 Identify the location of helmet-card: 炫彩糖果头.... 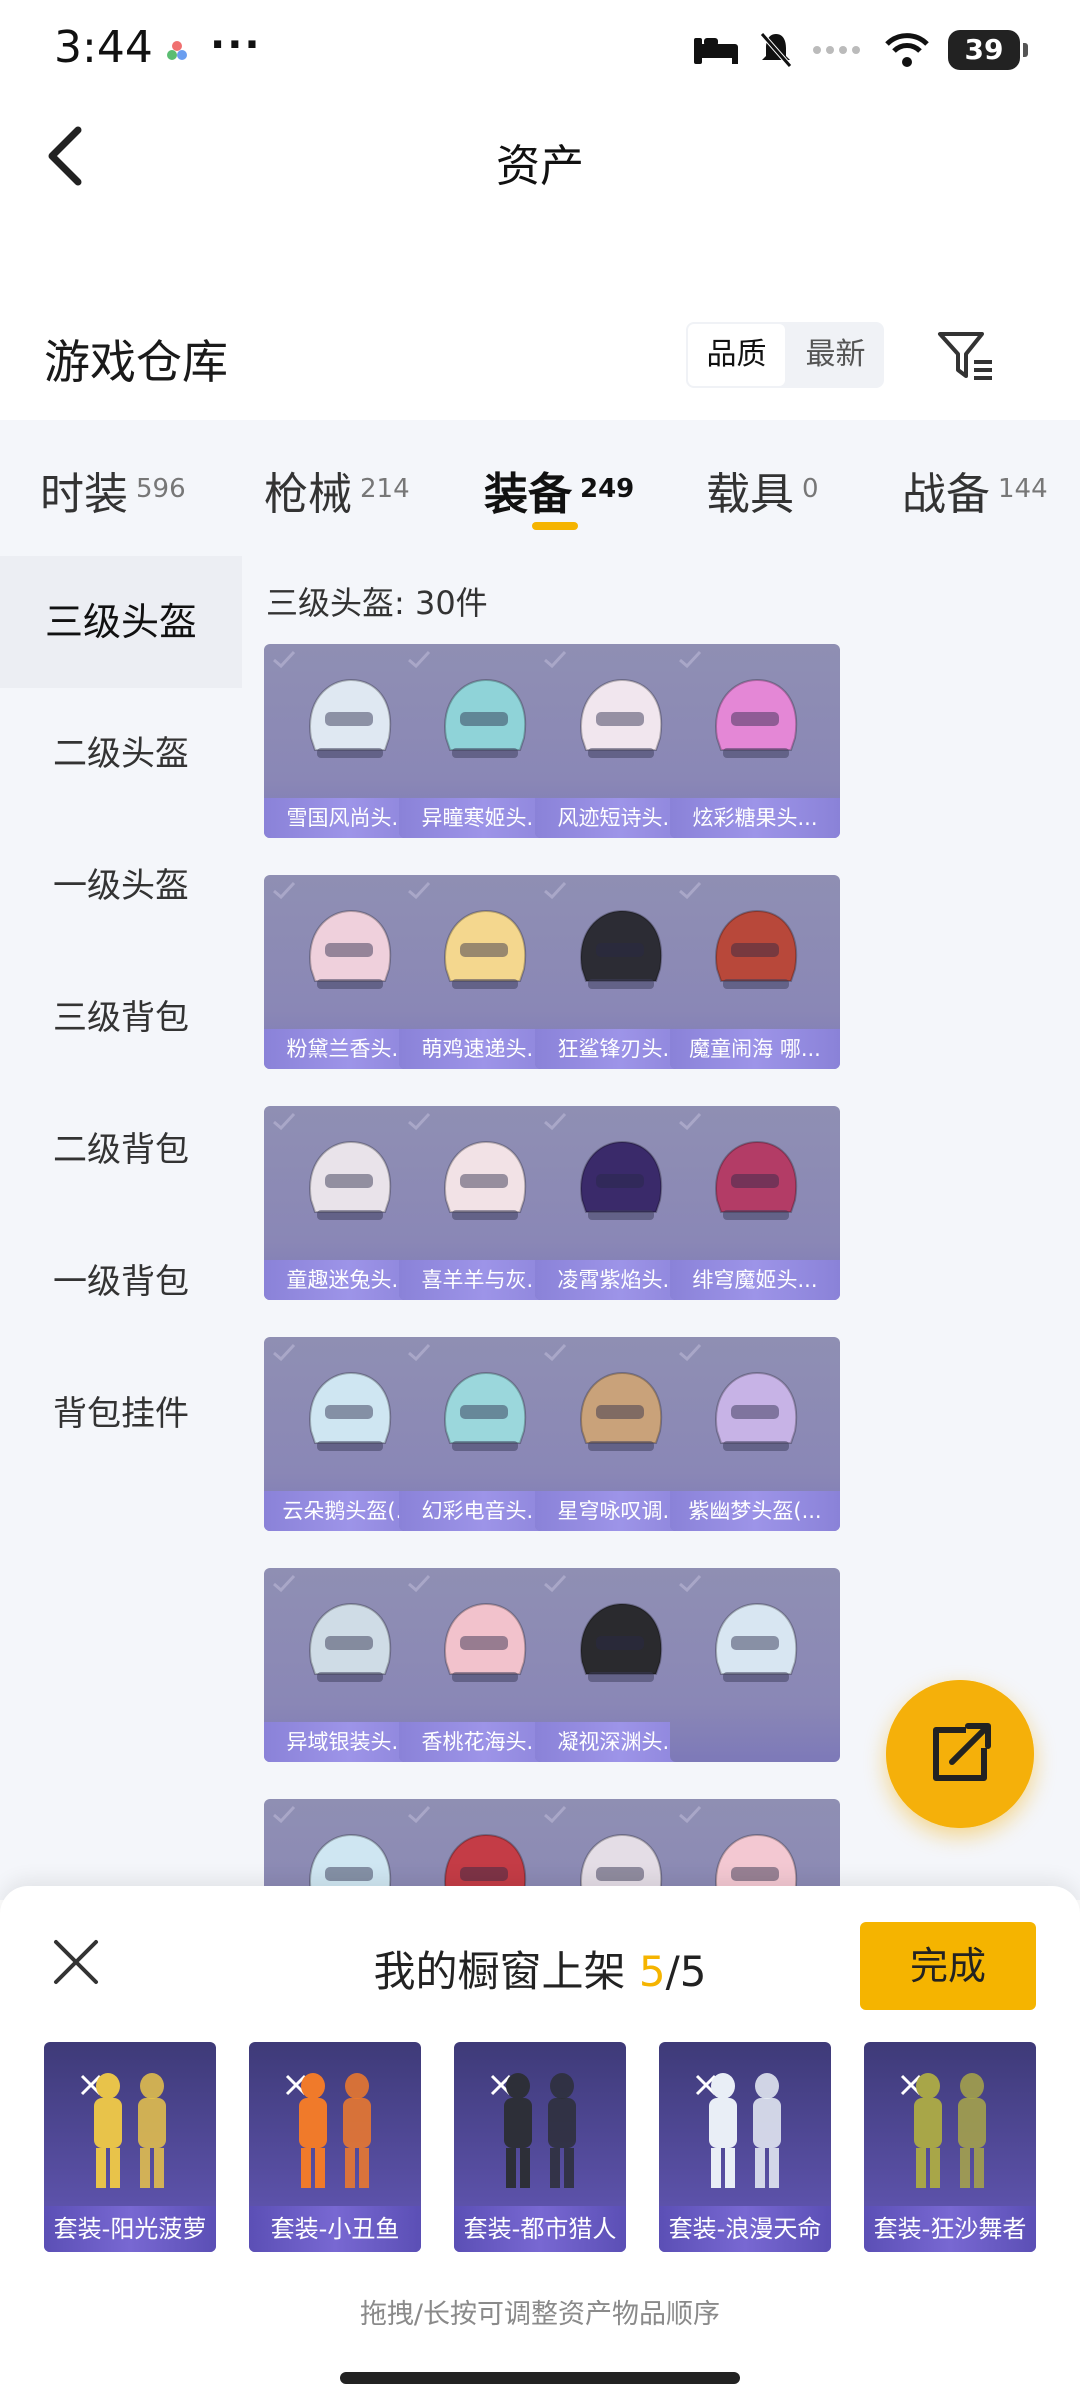
(755, 741).